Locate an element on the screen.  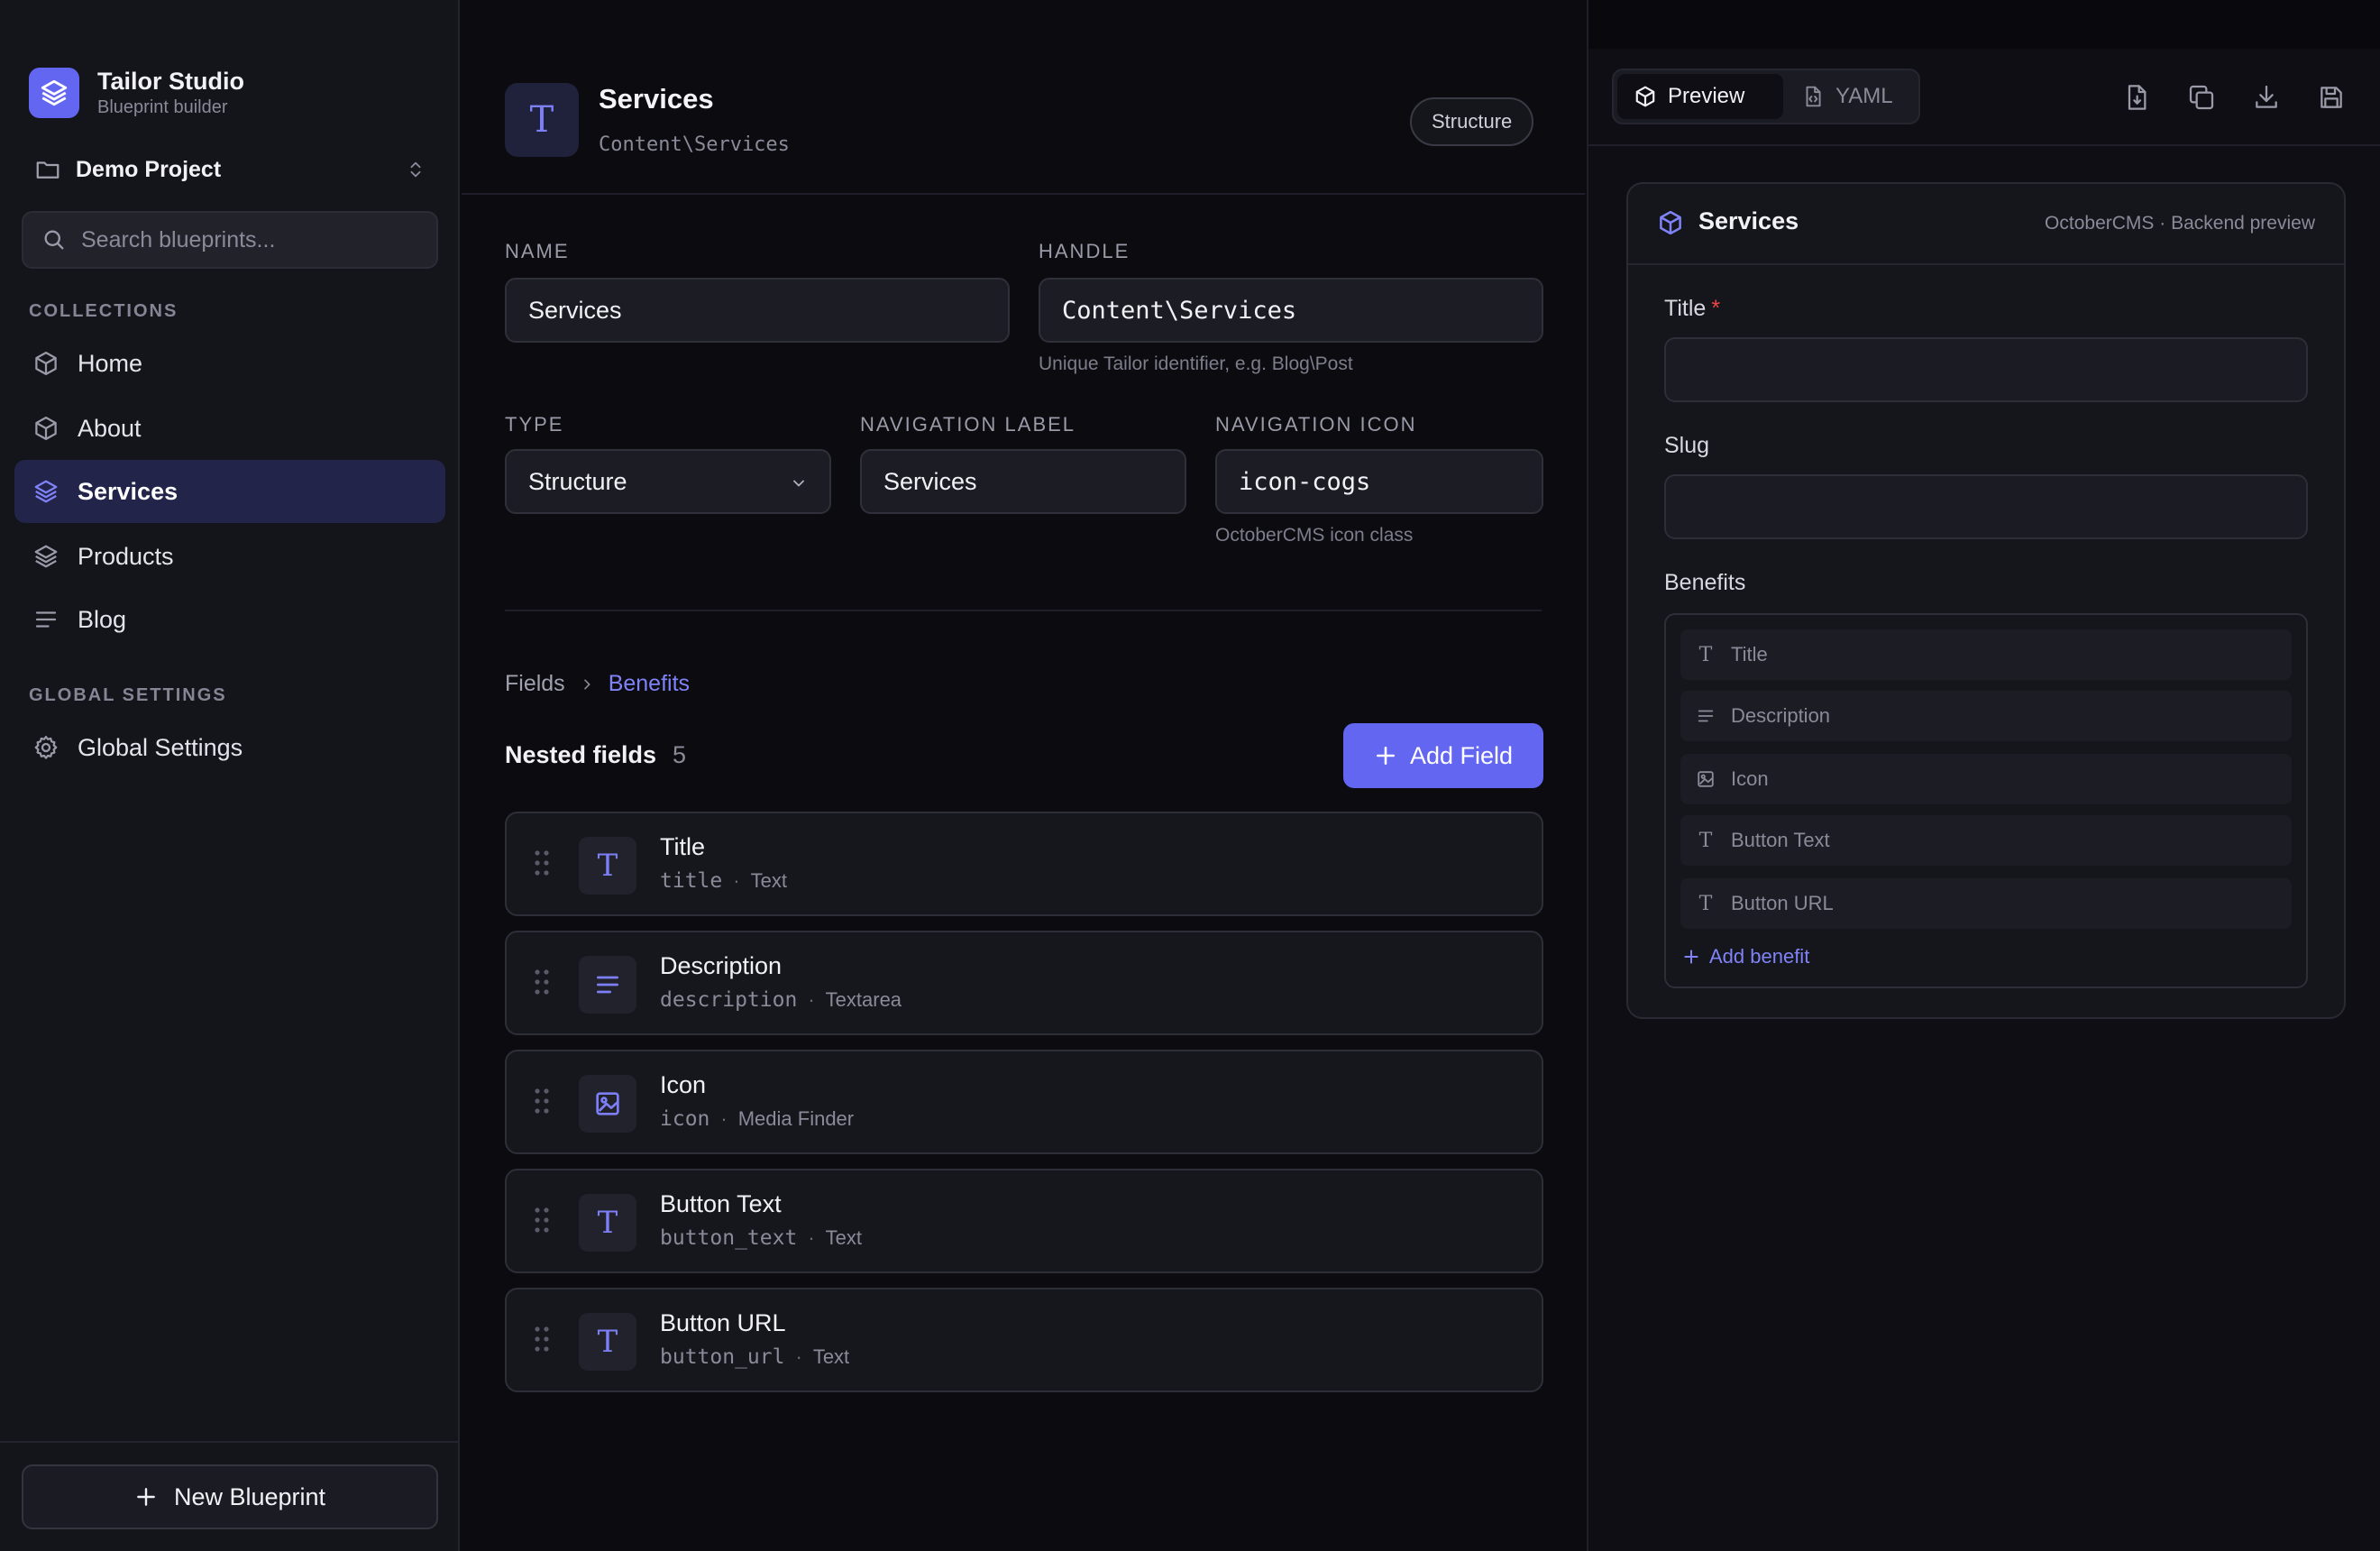
field-name: Icon is located at coordinates (683, 1084).